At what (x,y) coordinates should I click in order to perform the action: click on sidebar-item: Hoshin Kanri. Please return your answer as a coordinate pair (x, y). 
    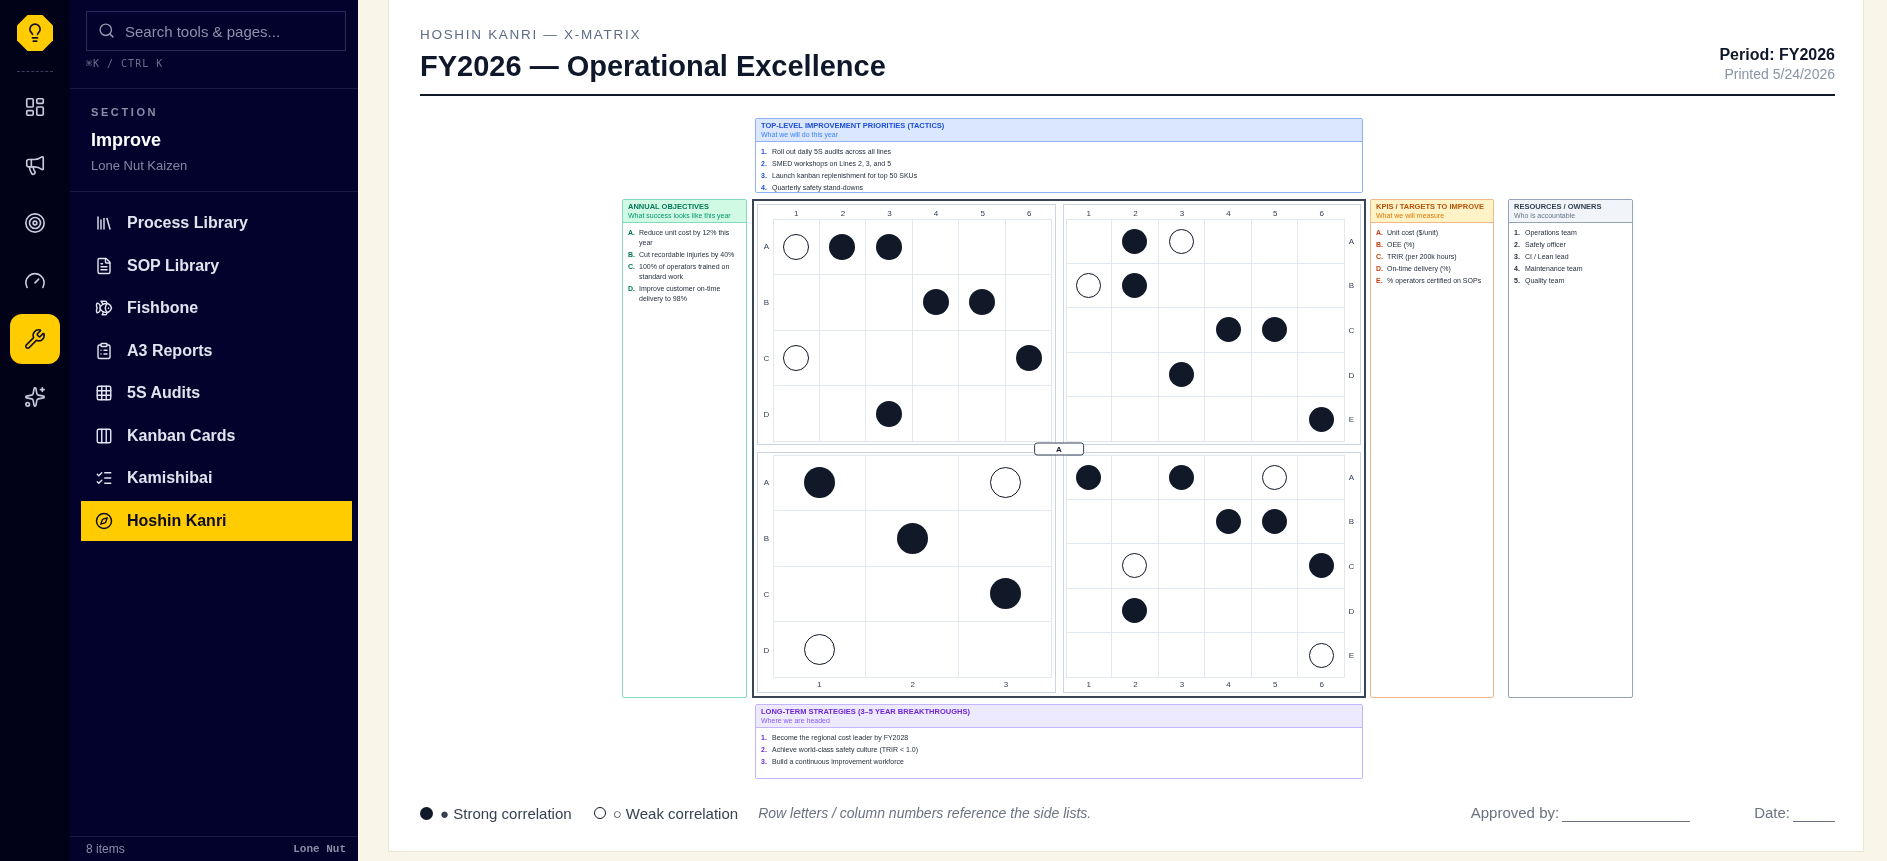
    Looking at the image, I should click on (216, 520).